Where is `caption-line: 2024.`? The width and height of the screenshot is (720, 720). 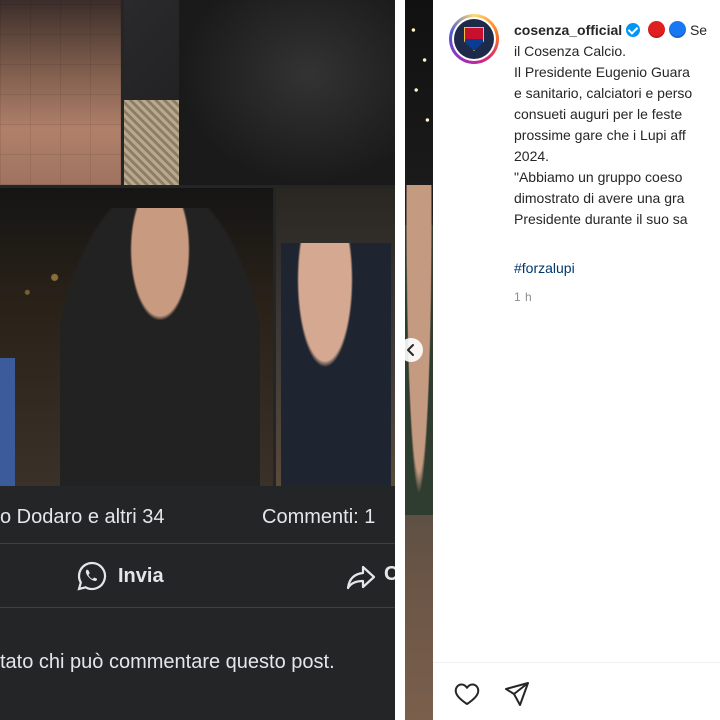 caption-line: 2024. is located at coordinates (532, 156).